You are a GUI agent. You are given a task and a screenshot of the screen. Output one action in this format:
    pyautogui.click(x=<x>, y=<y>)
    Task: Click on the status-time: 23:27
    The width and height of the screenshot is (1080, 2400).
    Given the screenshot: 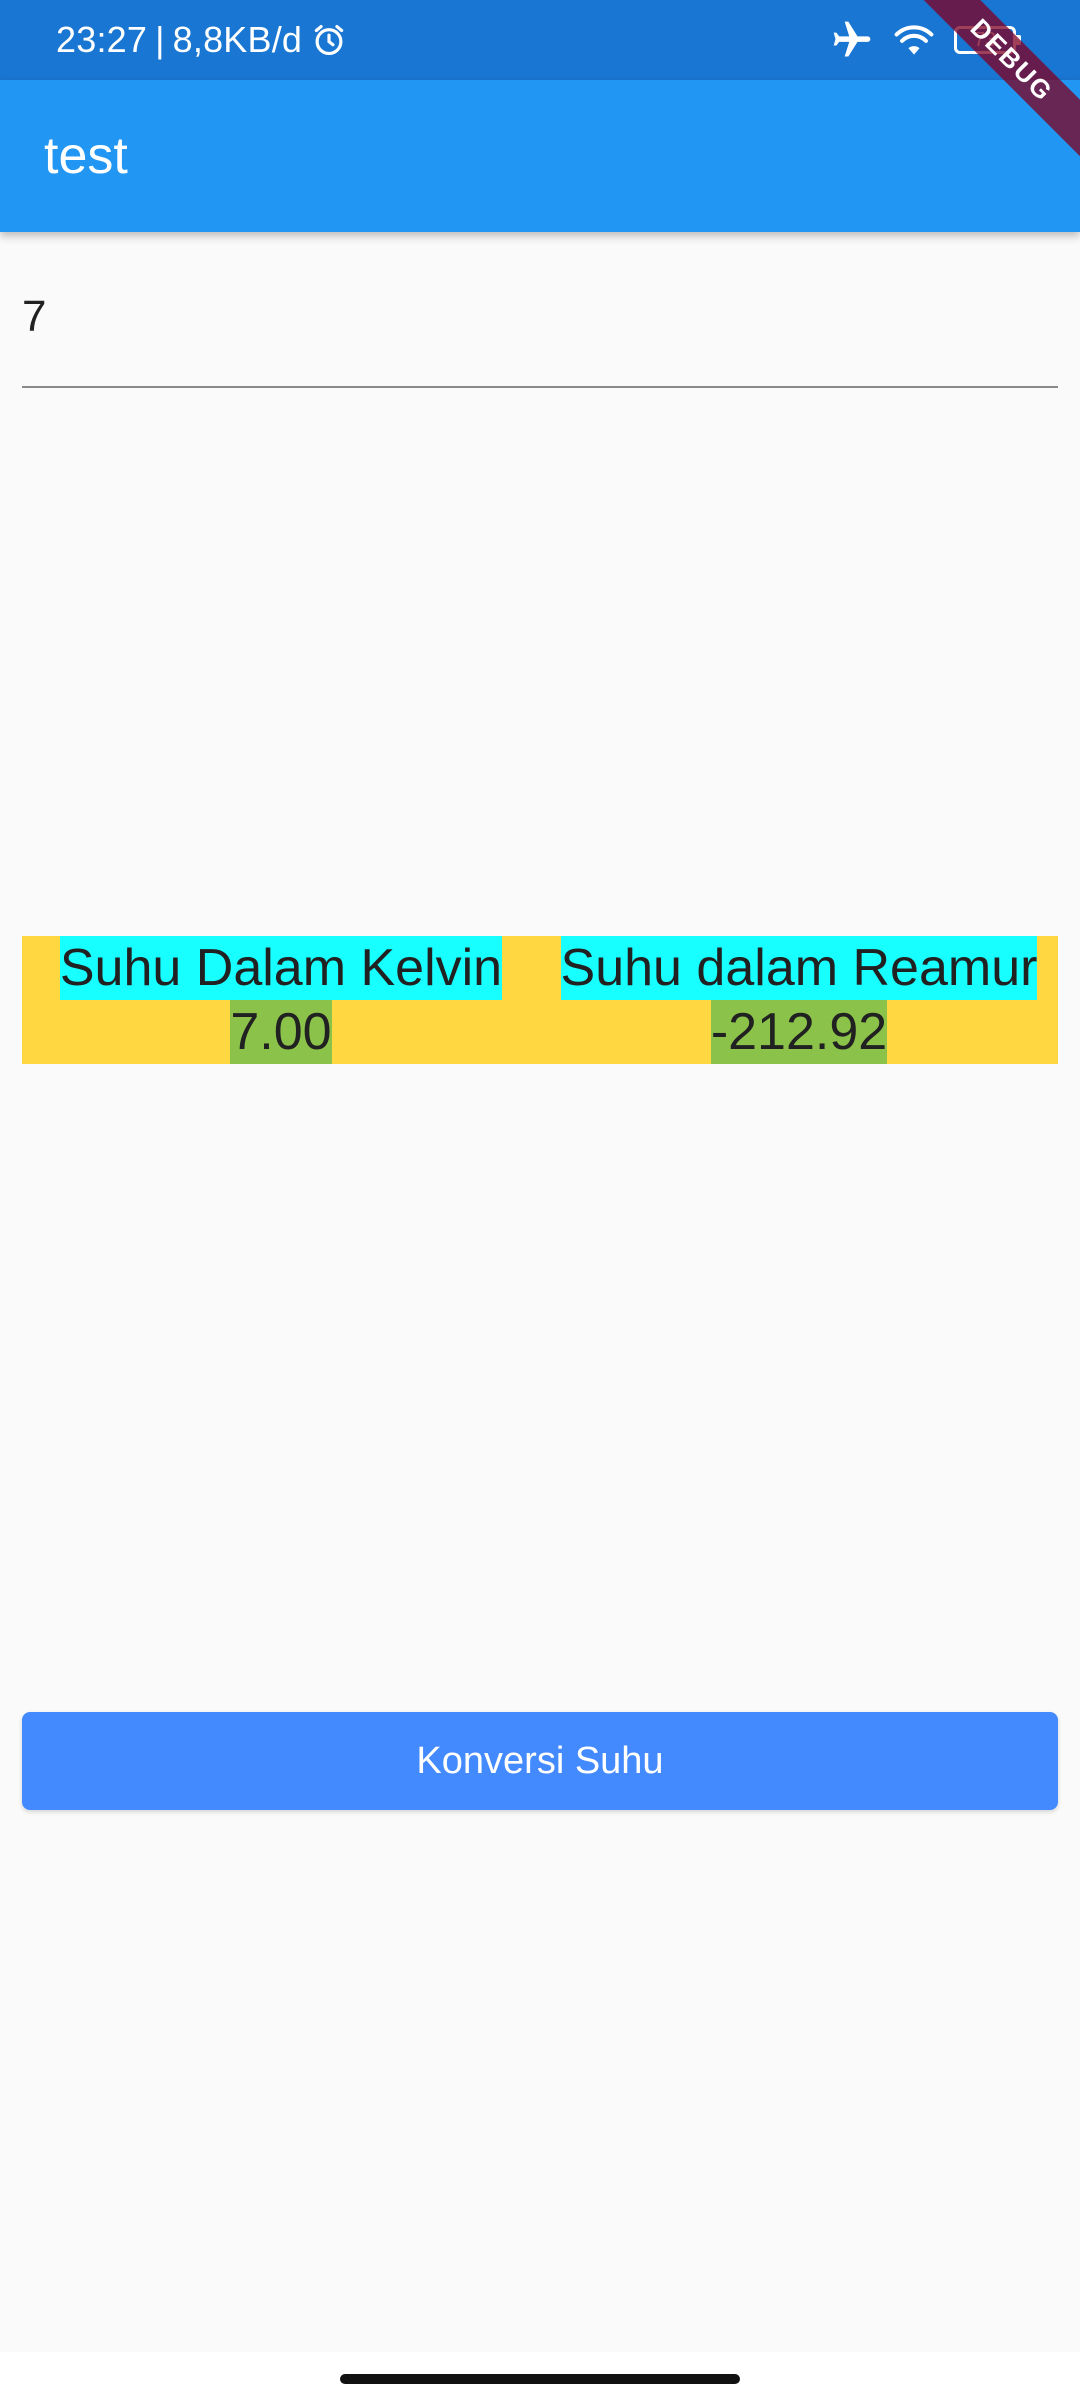 What is the action you would take?
    pyautogui.click(x=102, y=39)
    